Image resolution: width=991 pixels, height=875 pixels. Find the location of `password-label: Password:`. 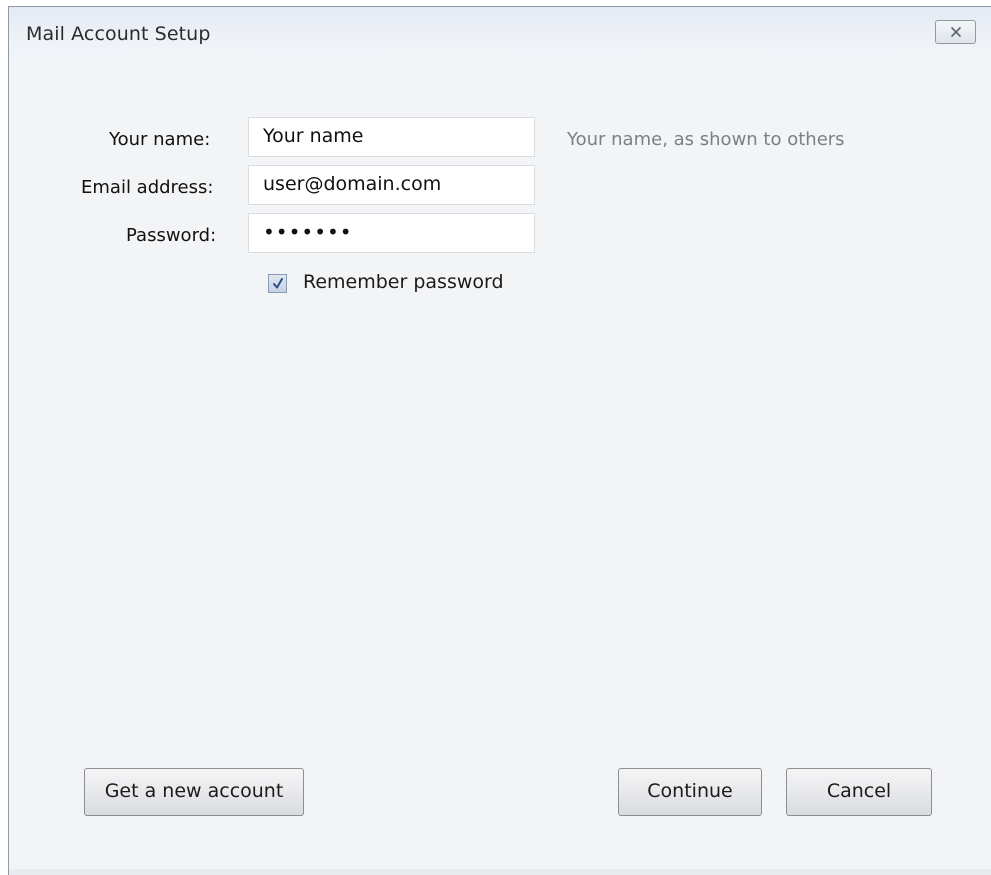

password-label: Password: is located at coordinates (171, 235).